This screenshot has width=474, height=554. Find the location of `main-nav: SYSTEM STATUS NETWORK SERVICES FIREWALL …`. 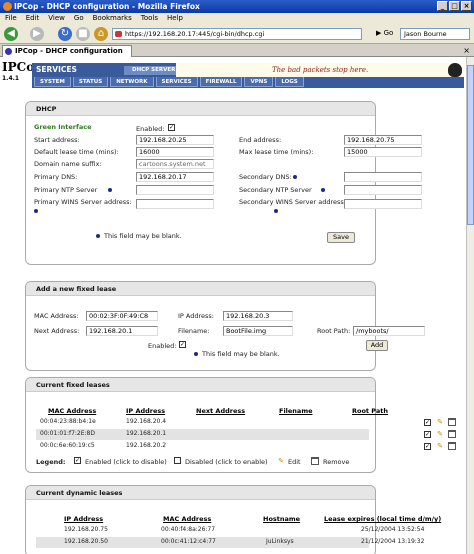

main-nav: SYSTEM STATUS NETWORK SERVICES FIREWALL … is located at coordinates (248, 82).